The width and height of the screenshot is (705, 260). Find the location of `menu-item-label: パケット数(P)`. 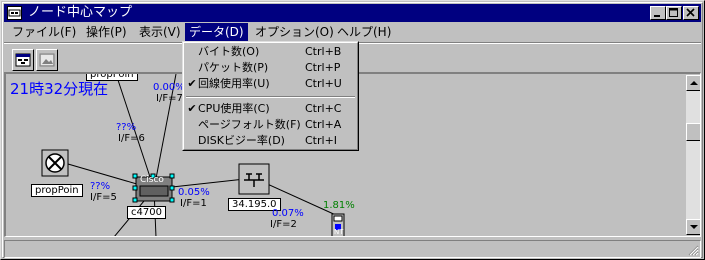

menu-item-label: パケット数(P) is located at coordinates (233, 67).